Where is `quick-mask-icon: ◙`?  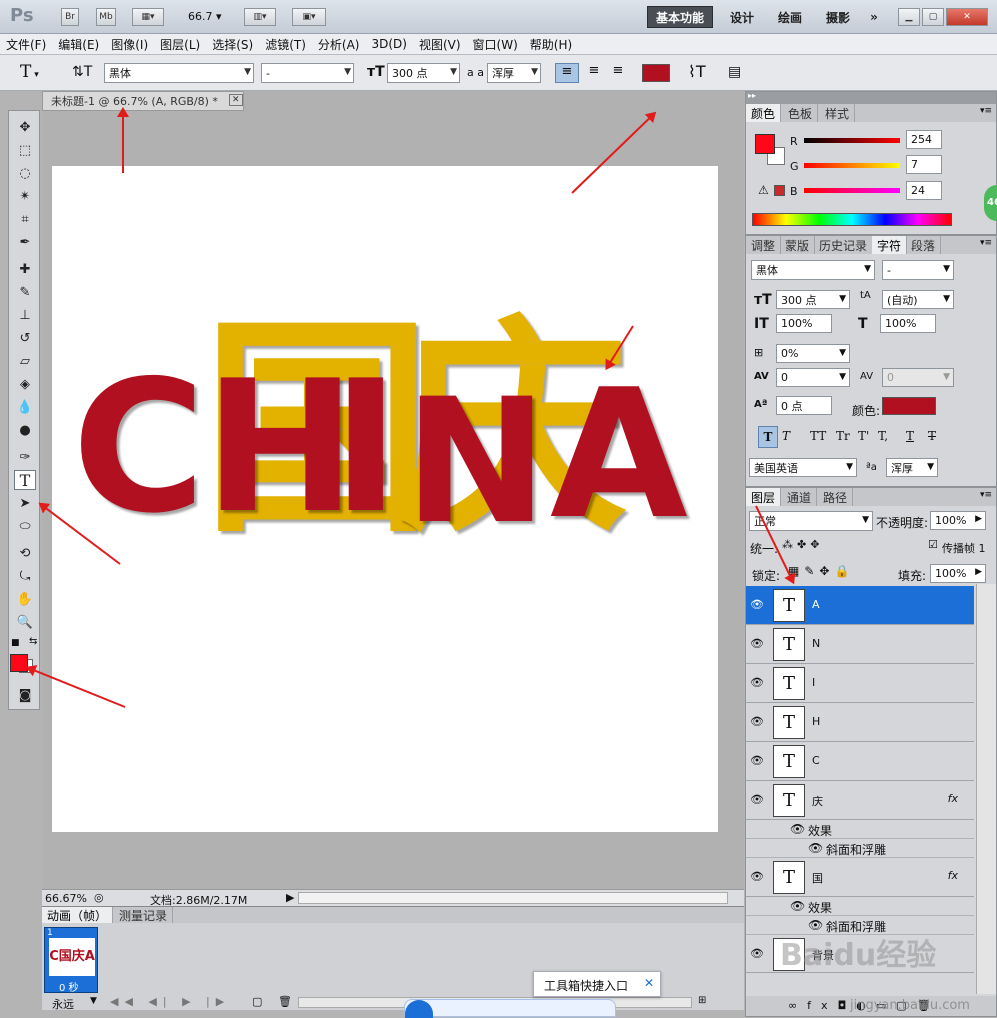
quick-mask-icon: ◙ is located at coordinates (25, 695).